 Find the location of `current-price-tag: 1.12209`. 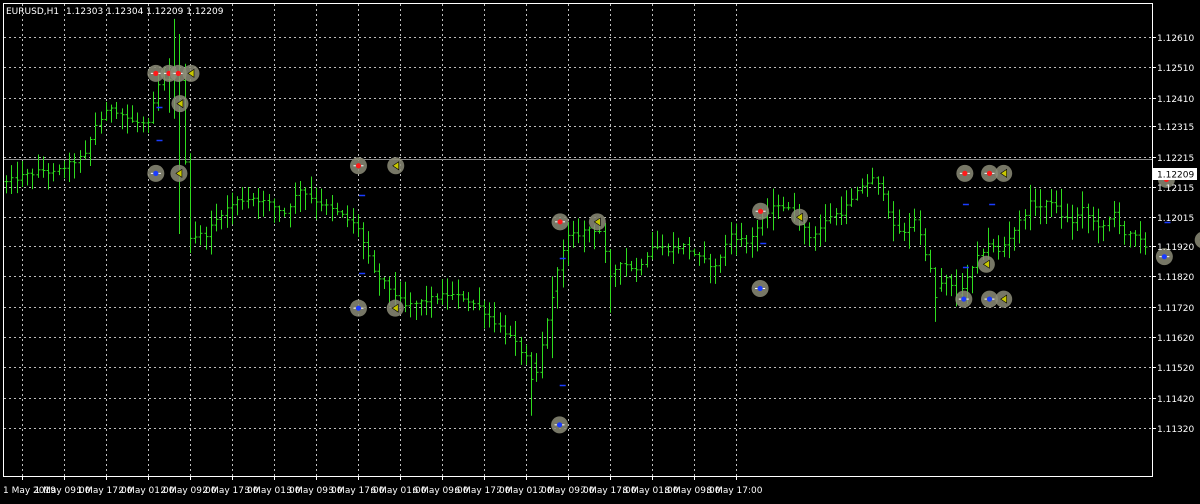

current-price-tag: 1.12209 is located at coordinates (1175, 174).